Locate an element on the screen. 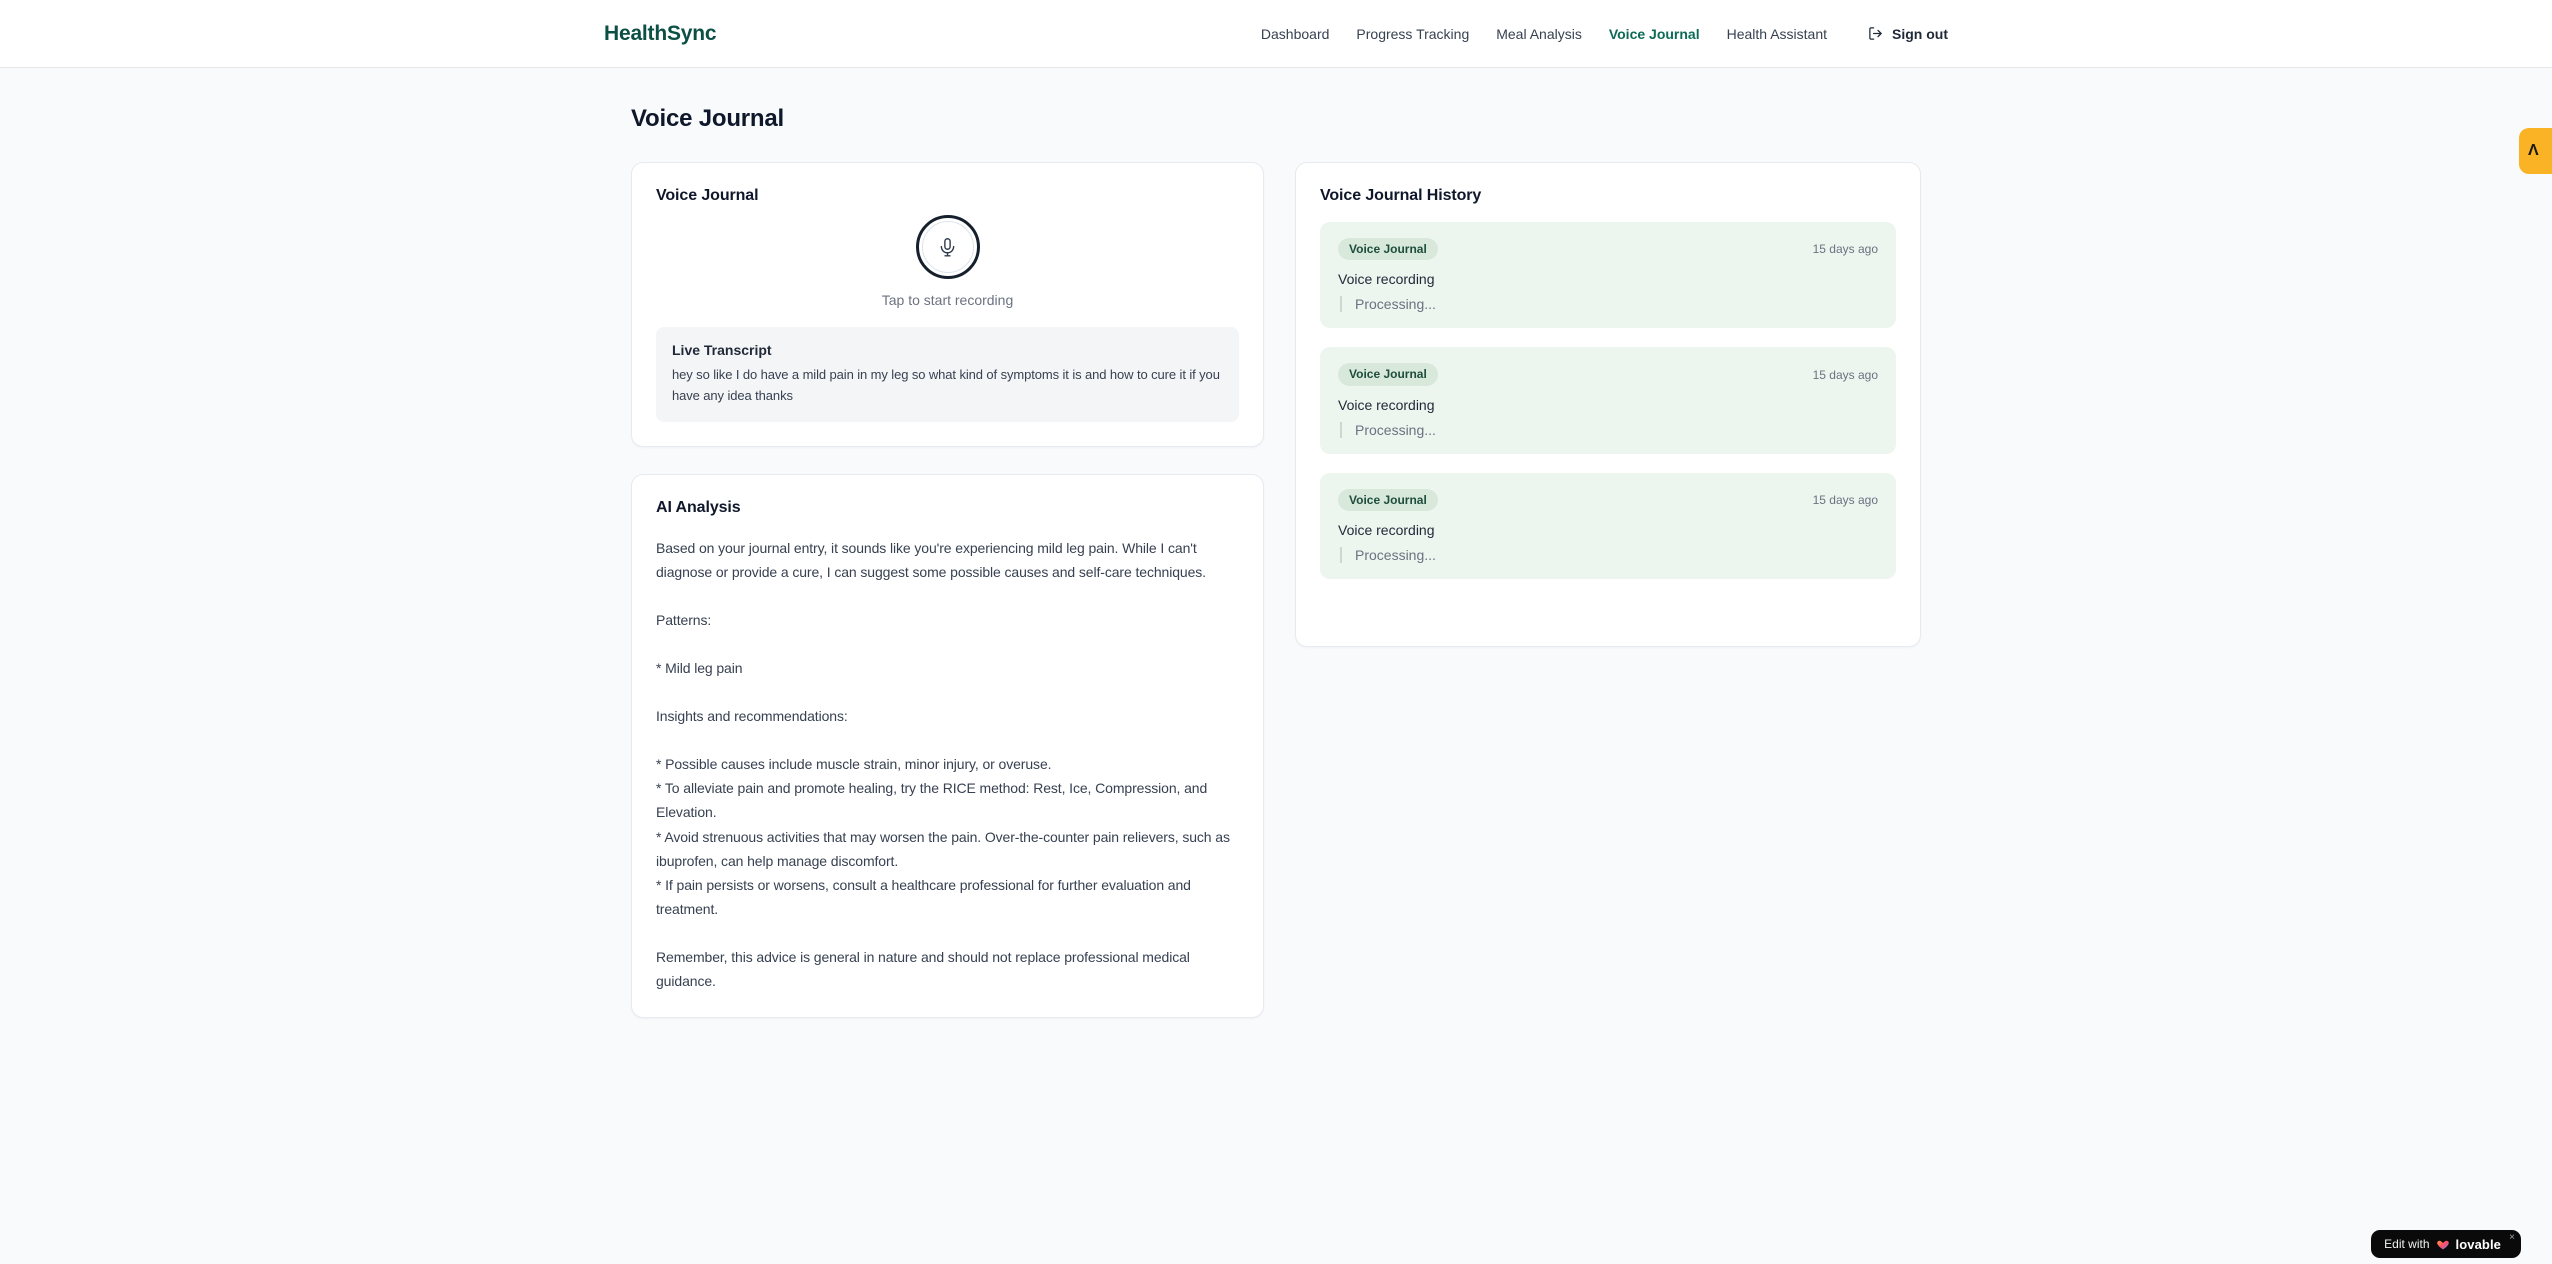 Image resolution: width=2552 pixels, height=1264 pixels. side-widget-button: Λ is located at coordinates (2535, 151).